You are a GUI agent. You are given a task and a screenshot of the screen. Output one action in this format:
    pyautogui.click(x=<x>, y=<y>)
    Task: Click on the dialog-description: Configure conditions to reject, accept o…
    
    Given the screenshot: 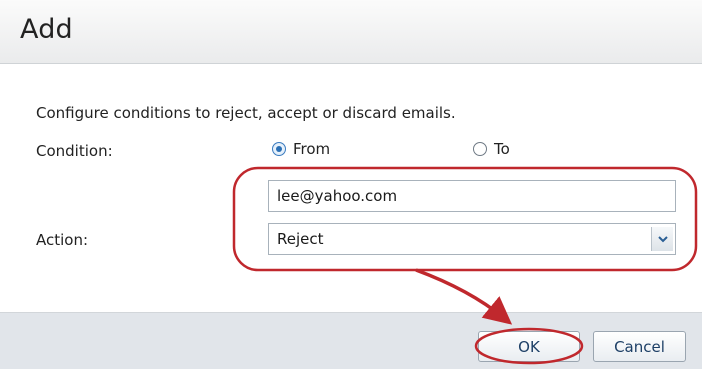 What is the action you would take?
    pyautogui.click(x=246, y=113)
    